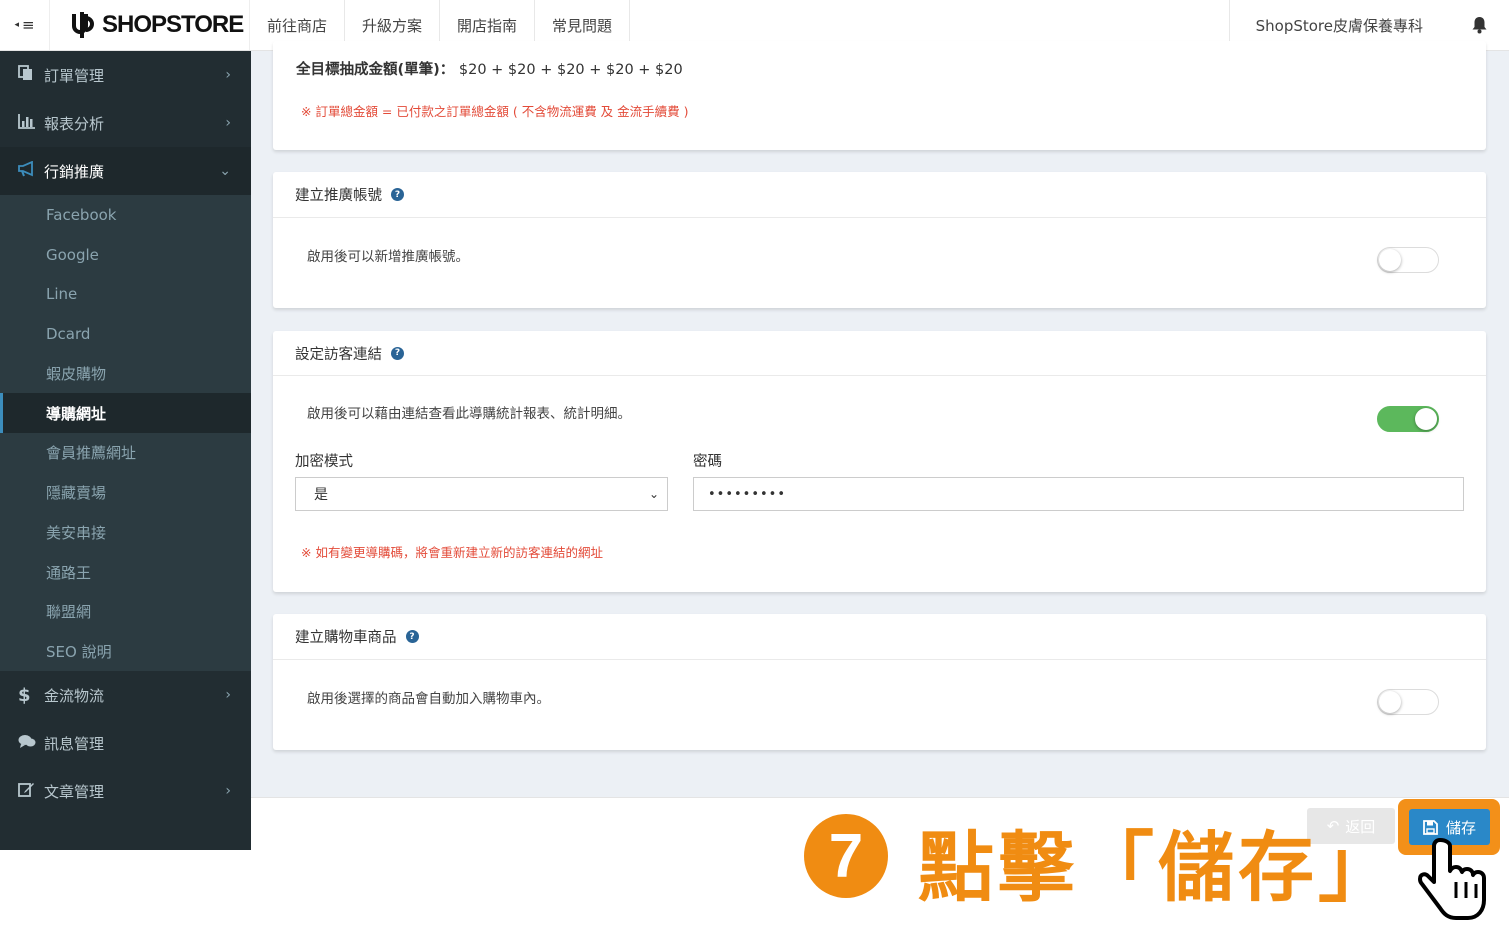 This screenshot has height=928, width=1509. What do you see at coordinates (125, 334) in the screenshot?
I see `submenu-item-dcard: Dcard` at bounding box center [125, 334].